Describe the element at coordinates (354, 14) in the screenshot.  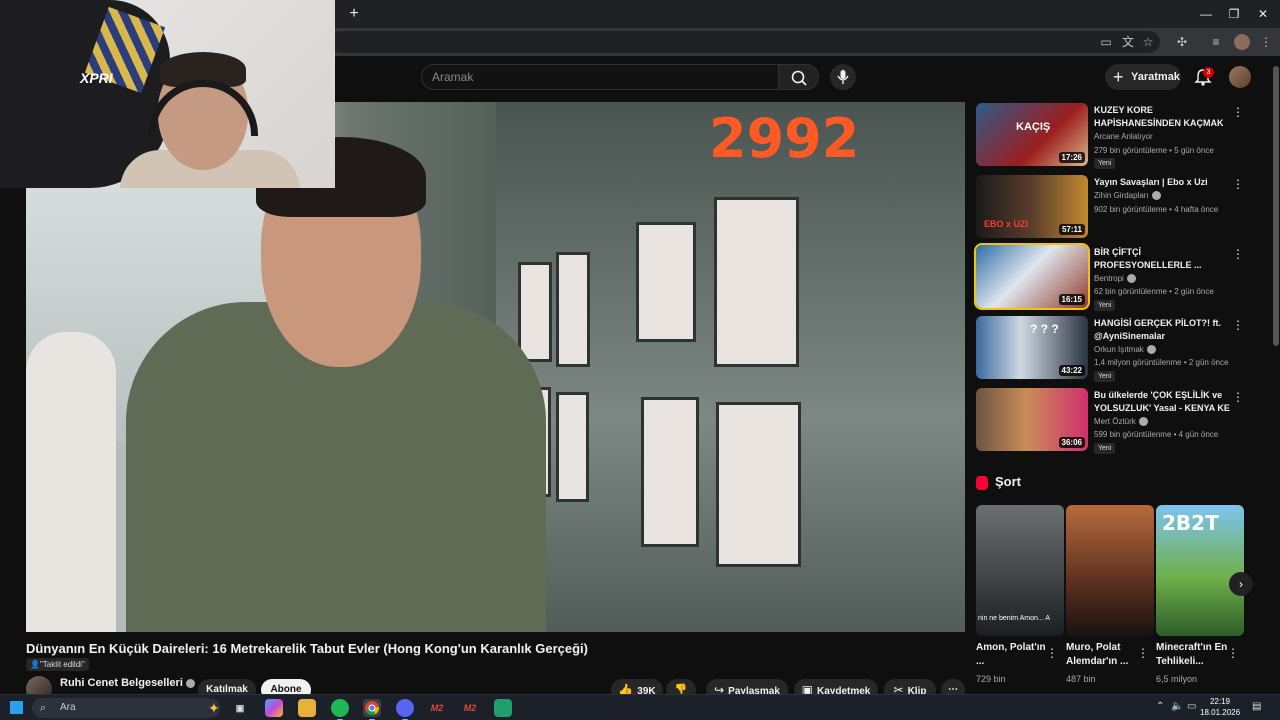
I see `new-tab-button: +` at that location.